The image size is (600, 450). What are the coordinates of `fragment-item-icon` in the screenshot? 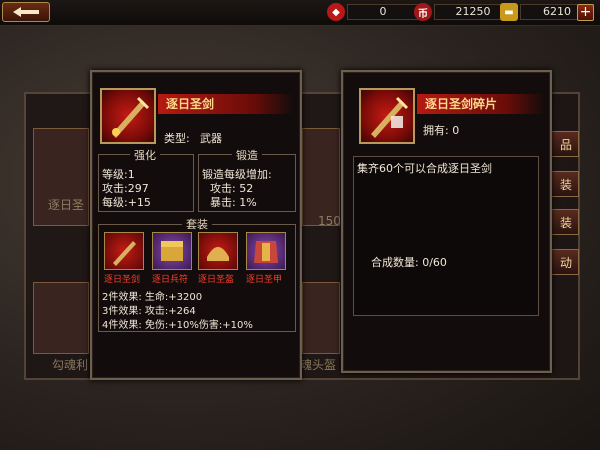 It's located at (387, 116).